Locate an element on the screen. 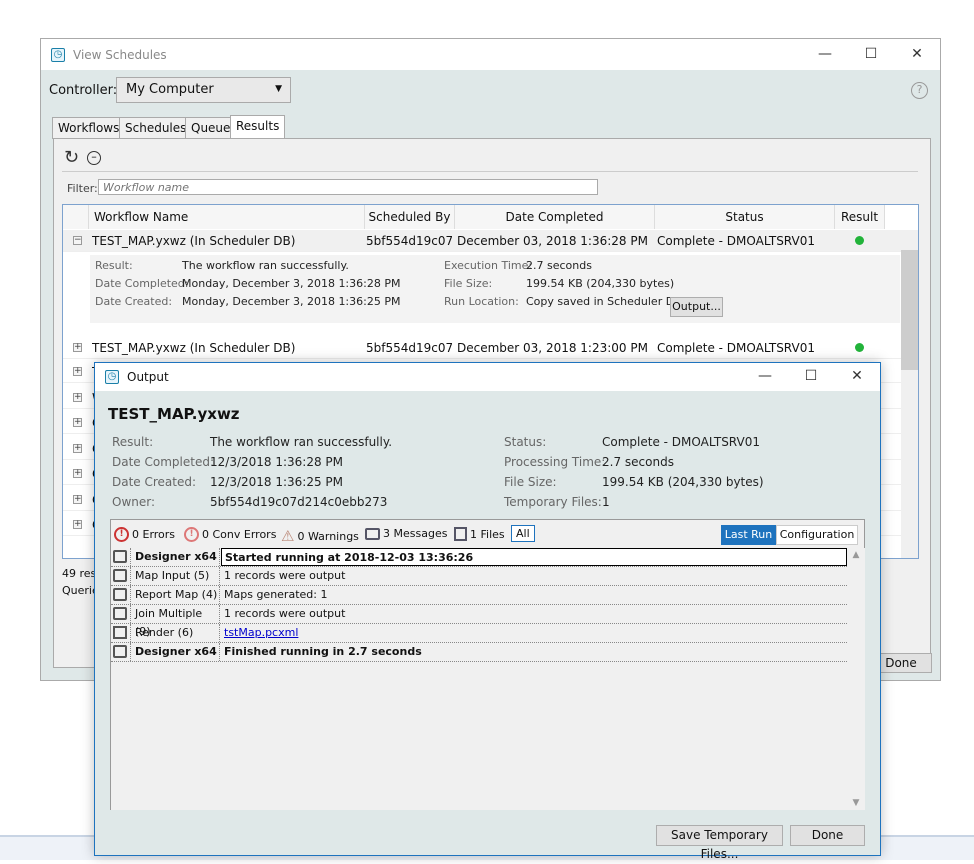 The height and width of the screenshot is (864, 974). tab-schedules: Schedules is located at coordinates (156, 128).